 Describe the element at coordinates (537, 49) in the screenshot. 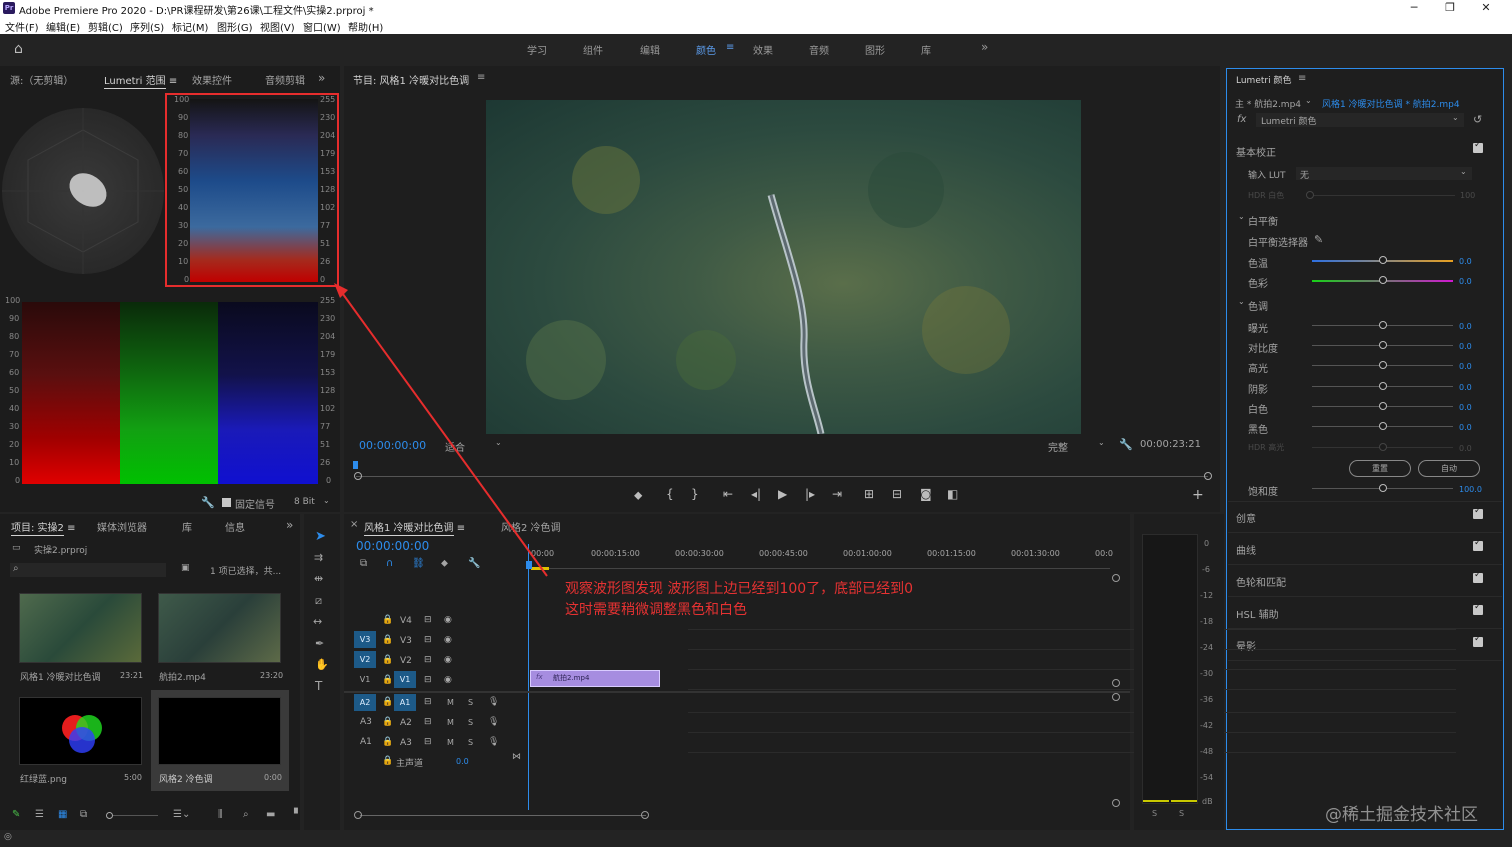

I see `workspace-learn: 学习` at that location.